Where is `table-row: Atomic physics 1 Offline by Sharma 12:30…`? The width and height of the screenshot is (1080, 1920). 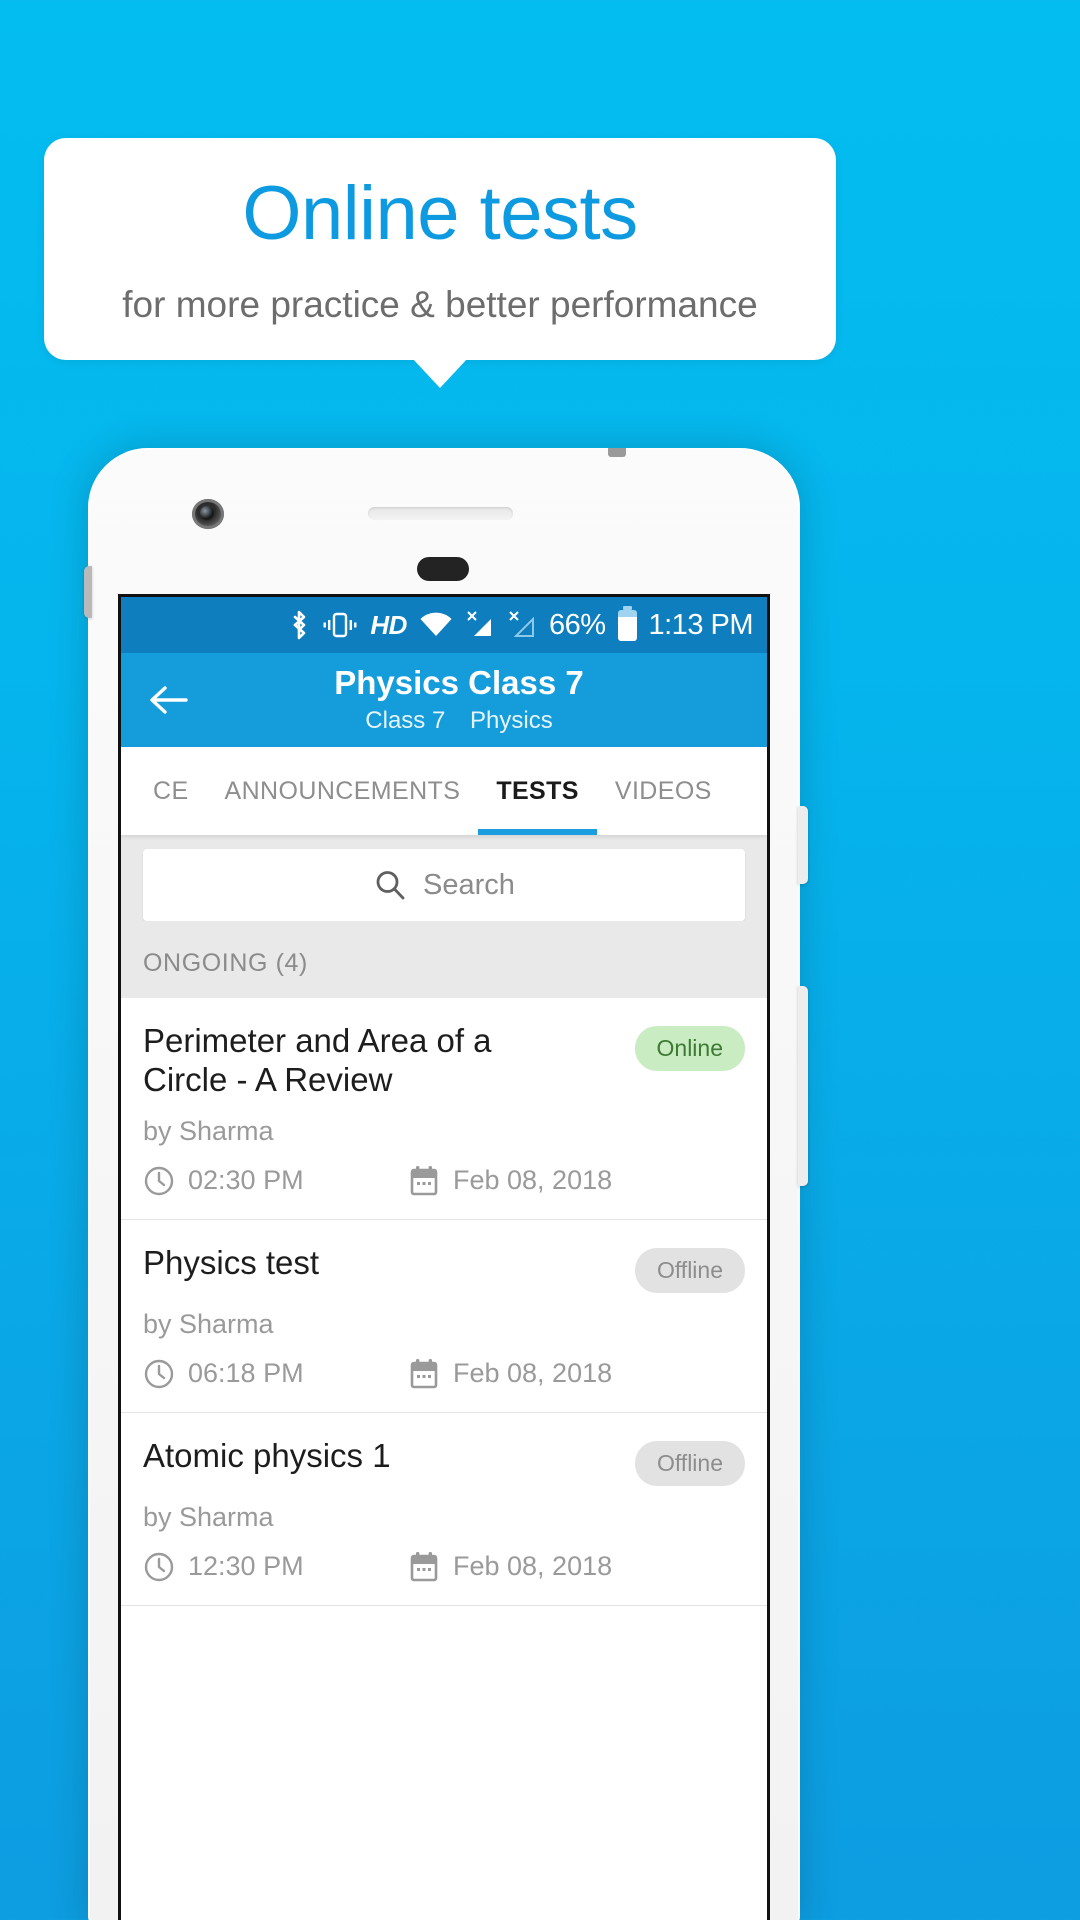
table-row: Atomic physics 1 Offline by Sharma 12:30… is located at coordinates (444, 1509).